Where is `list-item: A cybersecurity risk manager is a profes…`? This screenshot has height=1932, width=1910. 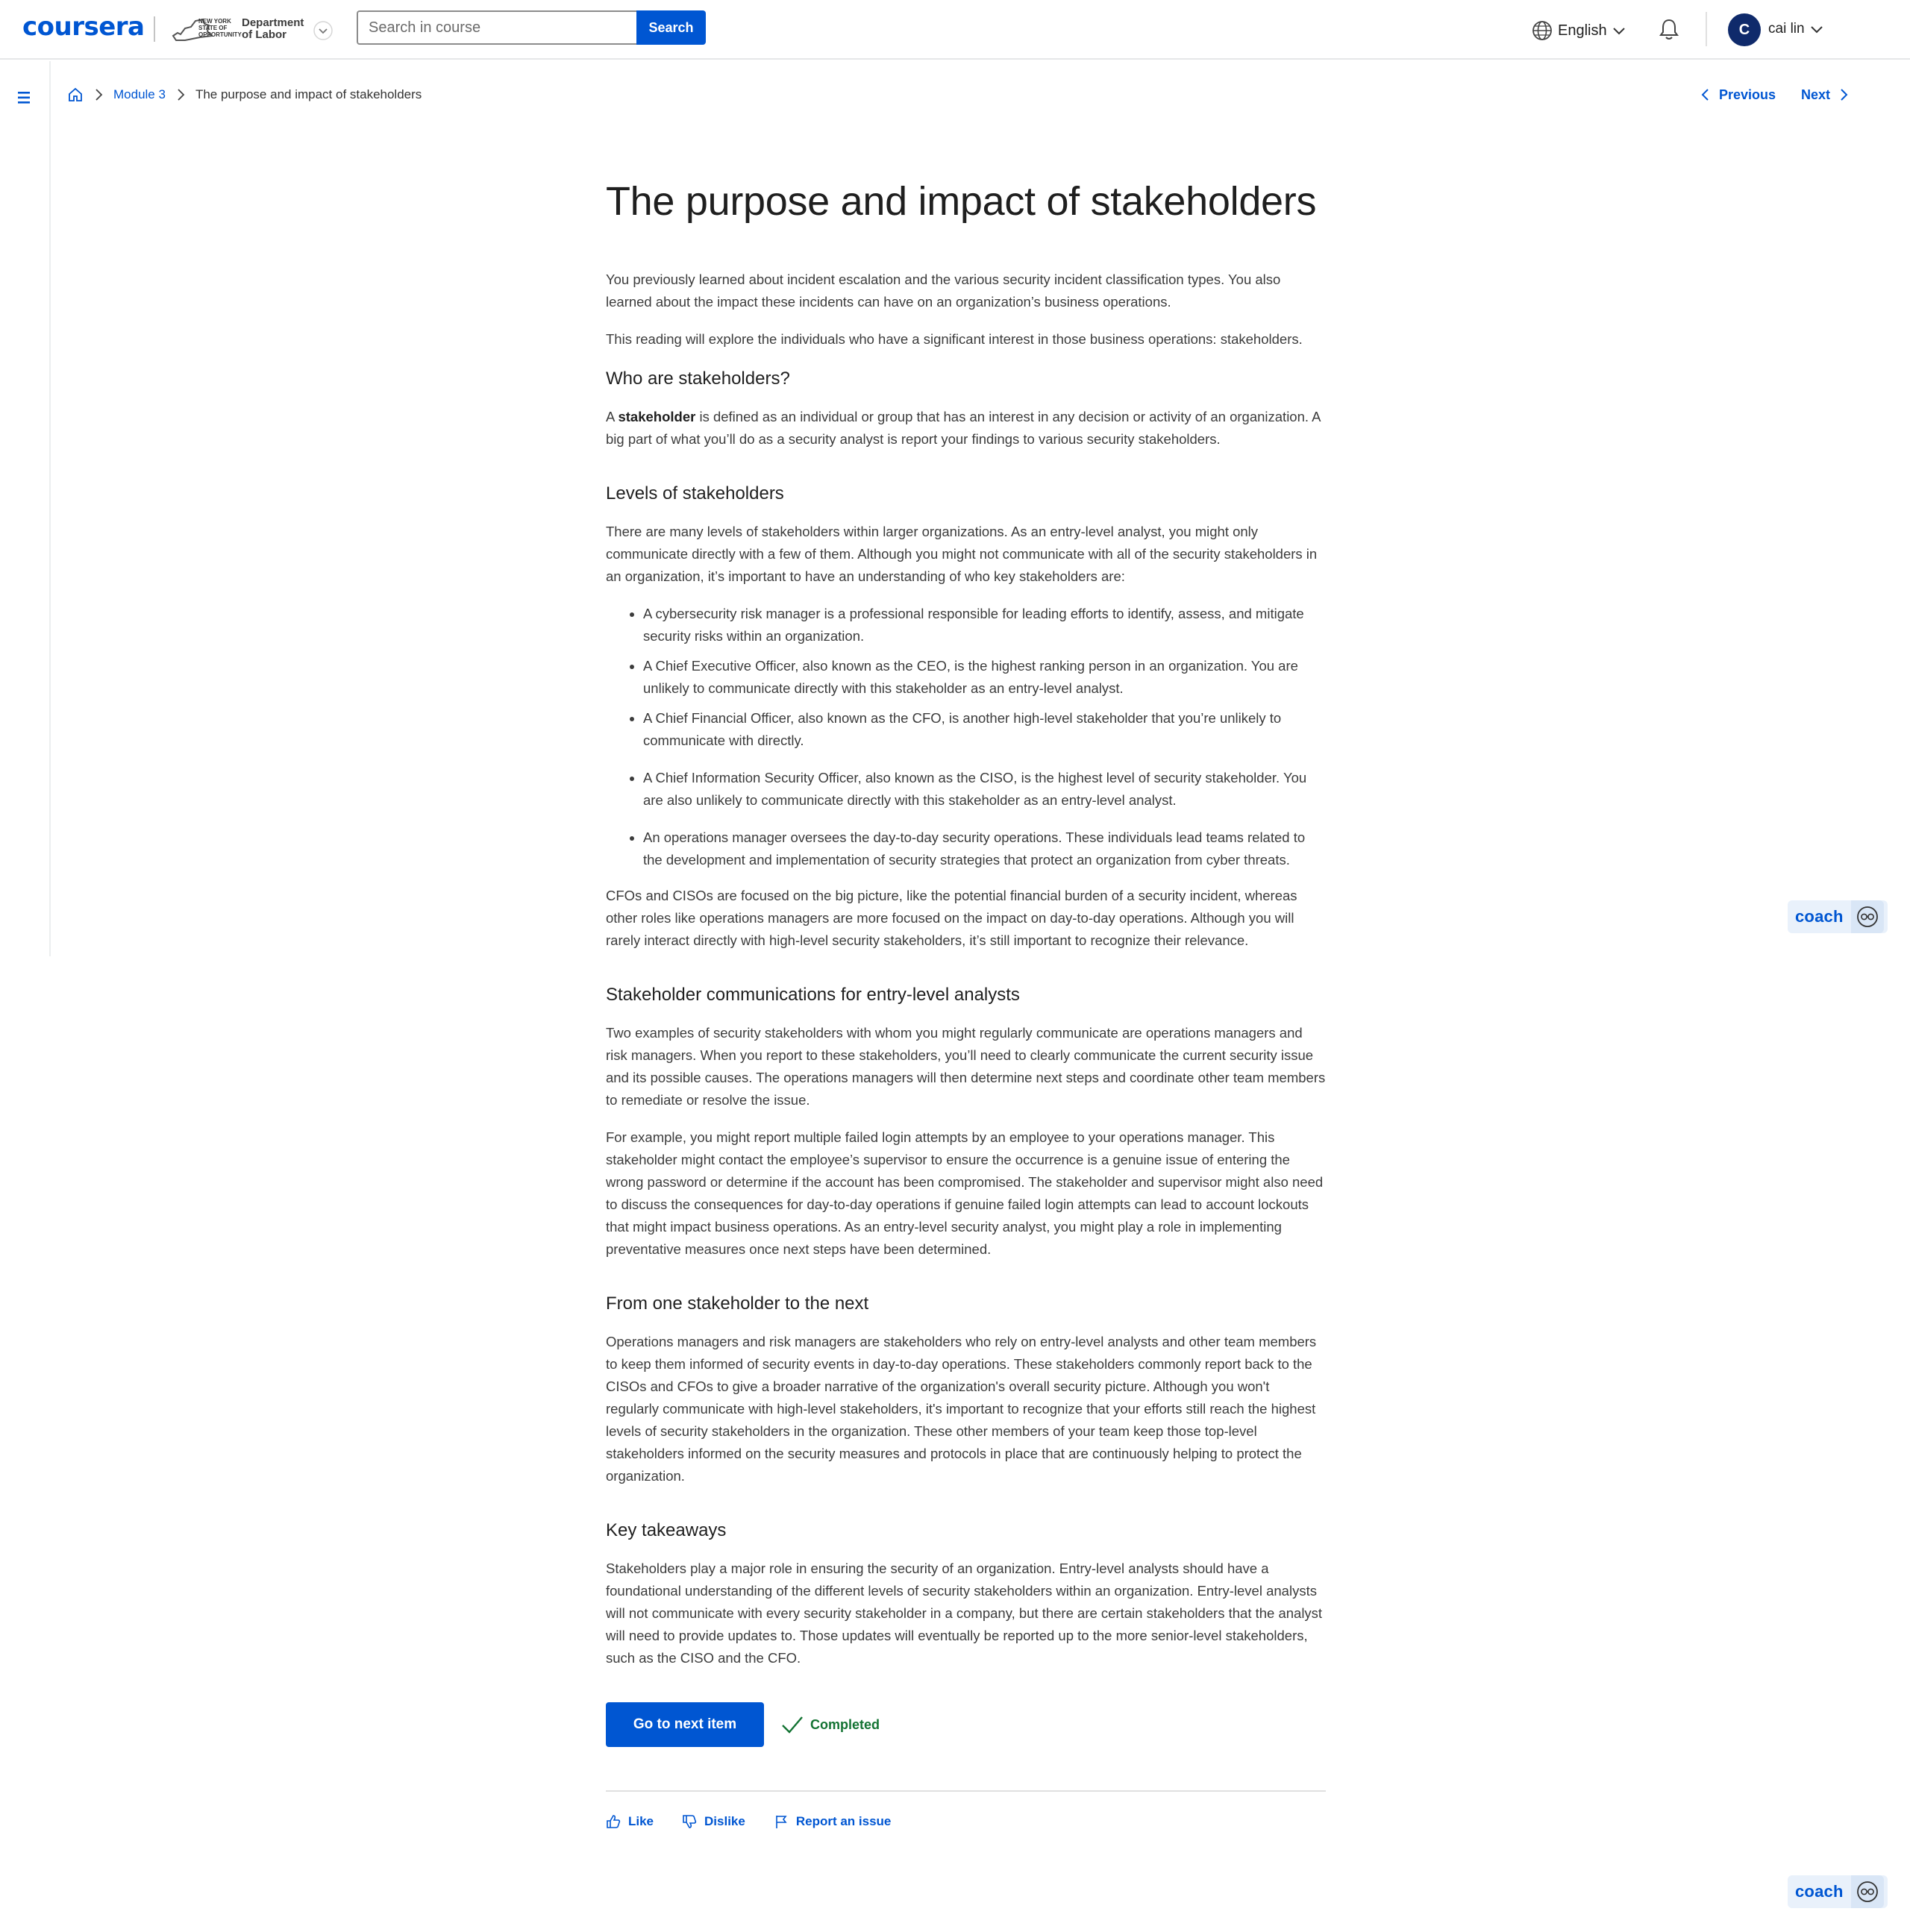
list-item: A cybersecurity risk manager is a profes… is located at coordinates (984, 625).